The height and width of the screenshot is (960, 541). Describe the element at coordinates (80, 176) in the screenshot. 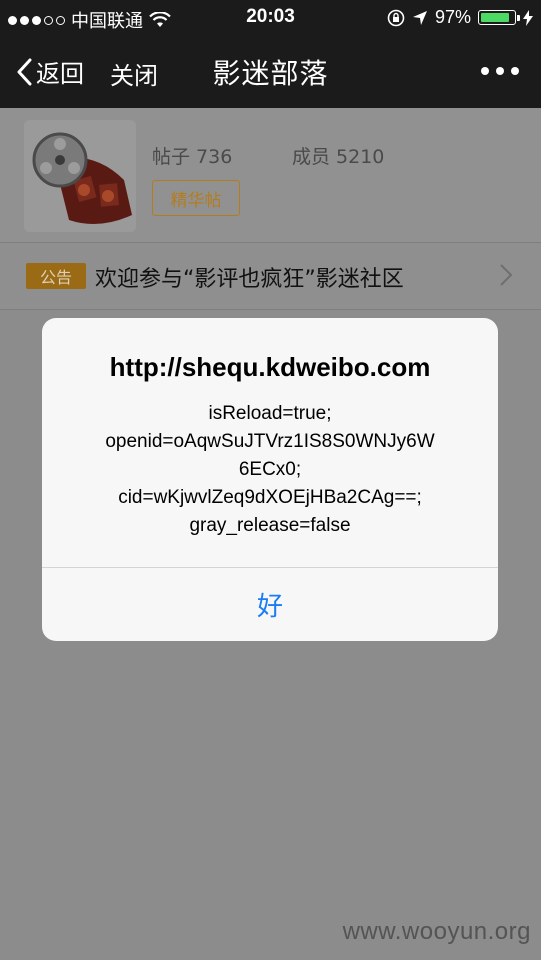

I see `community-avatar-film-reel` at that location.